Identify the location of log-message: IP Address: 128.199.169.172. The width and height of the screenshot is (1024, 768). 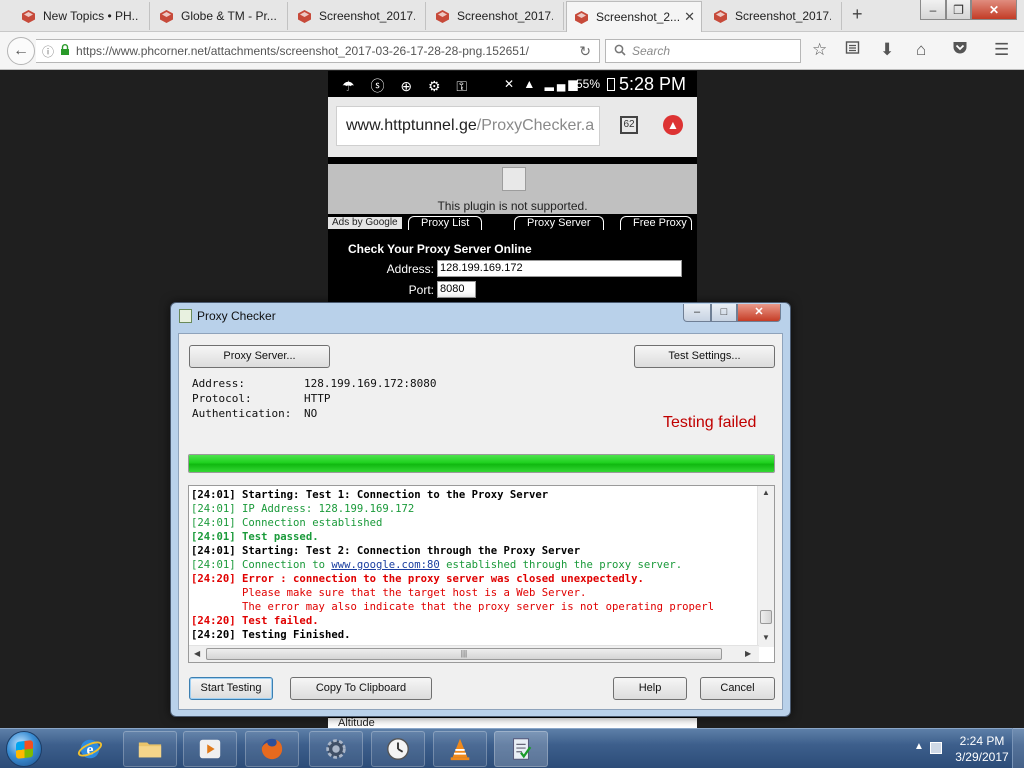
(325, 509).